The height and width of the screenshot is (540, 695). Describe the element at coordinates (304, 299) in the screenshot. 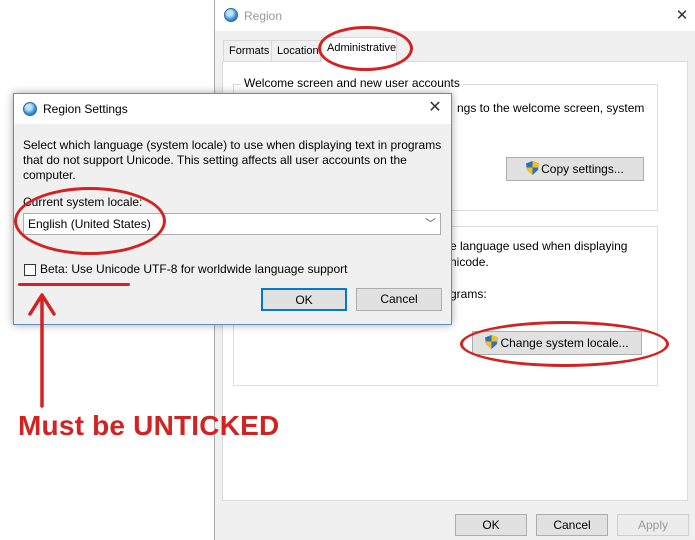

I see `settings-ok-button: OK` at that location.